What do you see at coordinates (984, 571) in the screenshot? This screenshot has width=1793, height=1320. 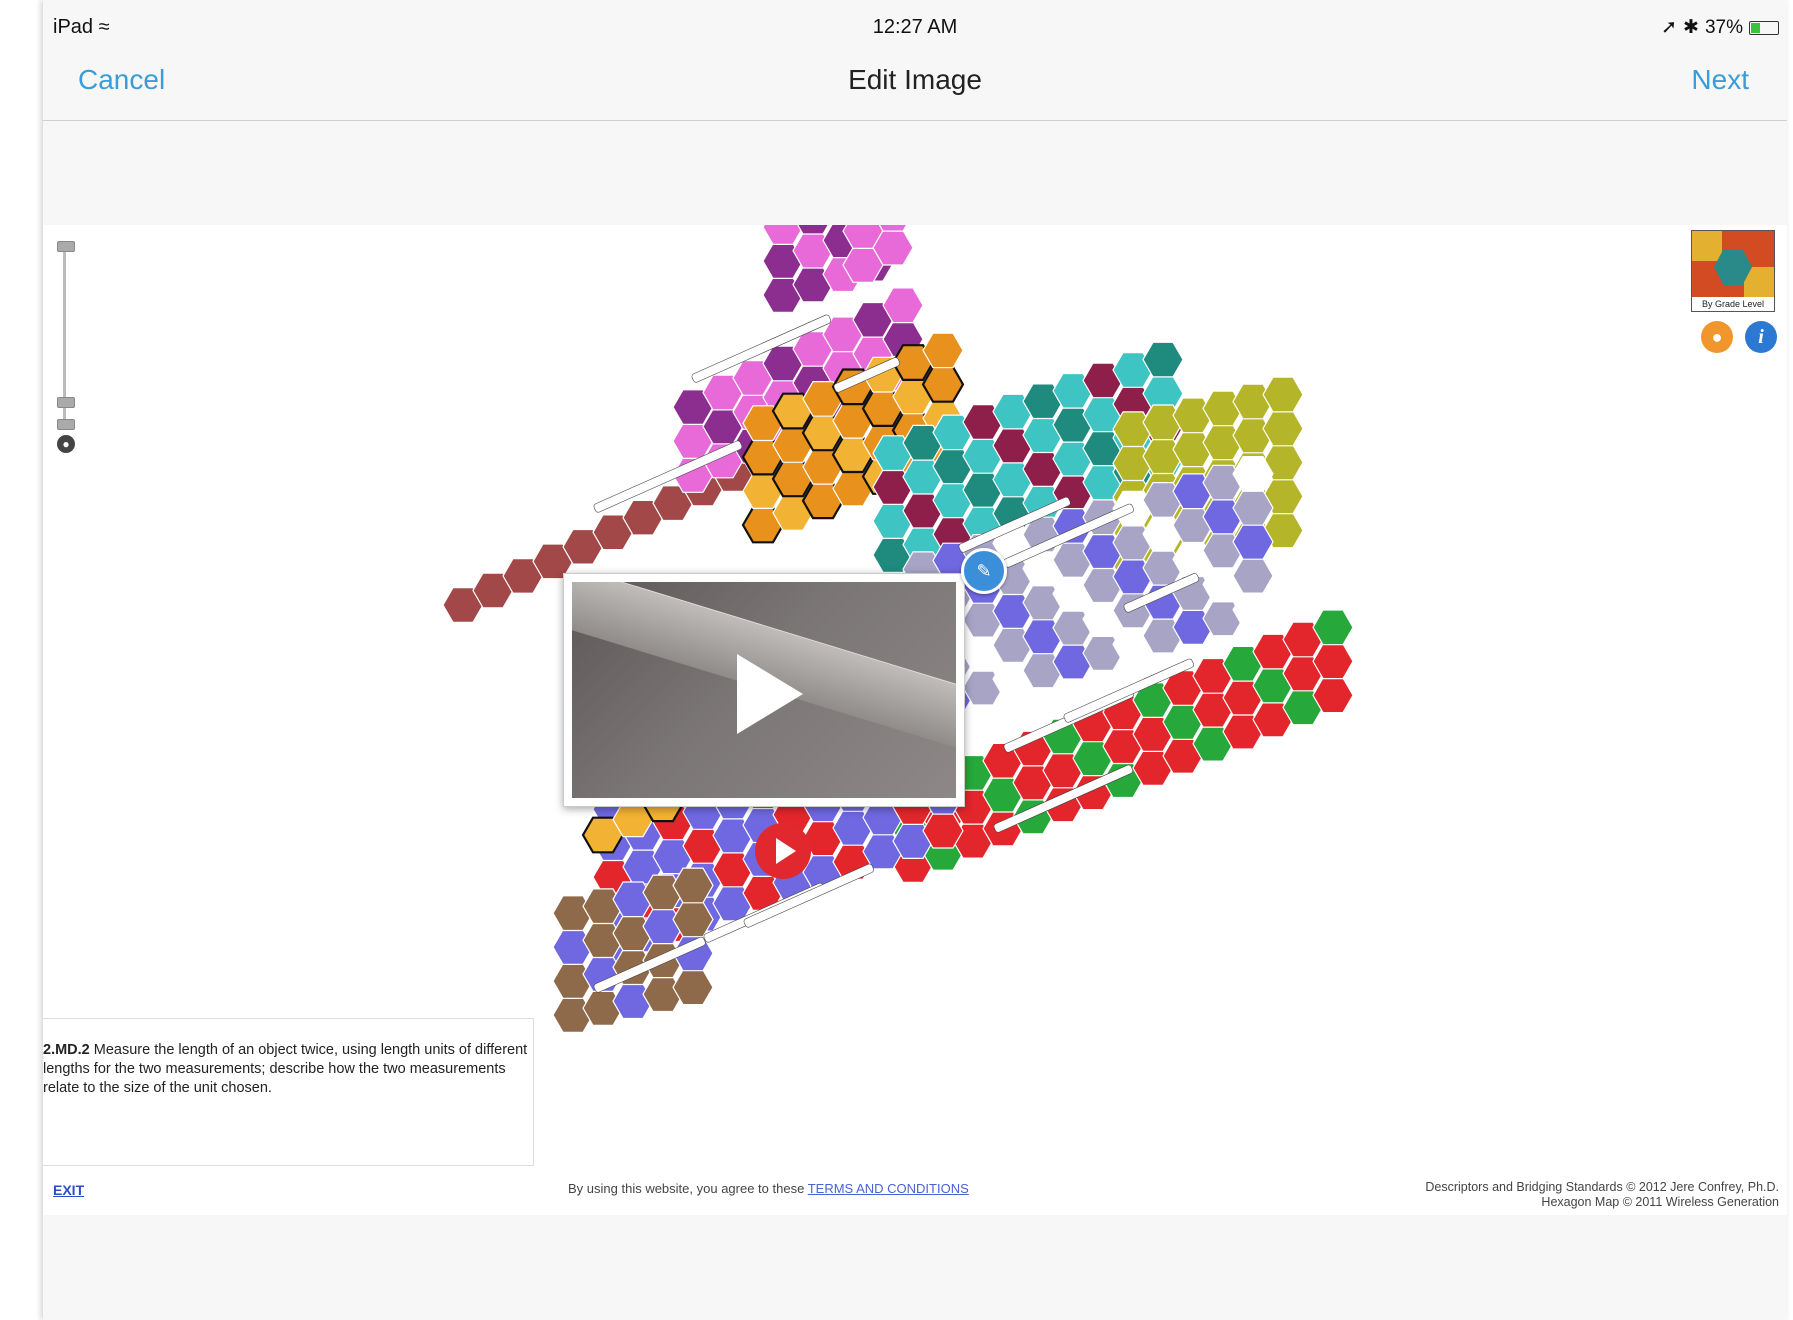 I see `pencil-icon: ✎` at bounding box center [984, 571].